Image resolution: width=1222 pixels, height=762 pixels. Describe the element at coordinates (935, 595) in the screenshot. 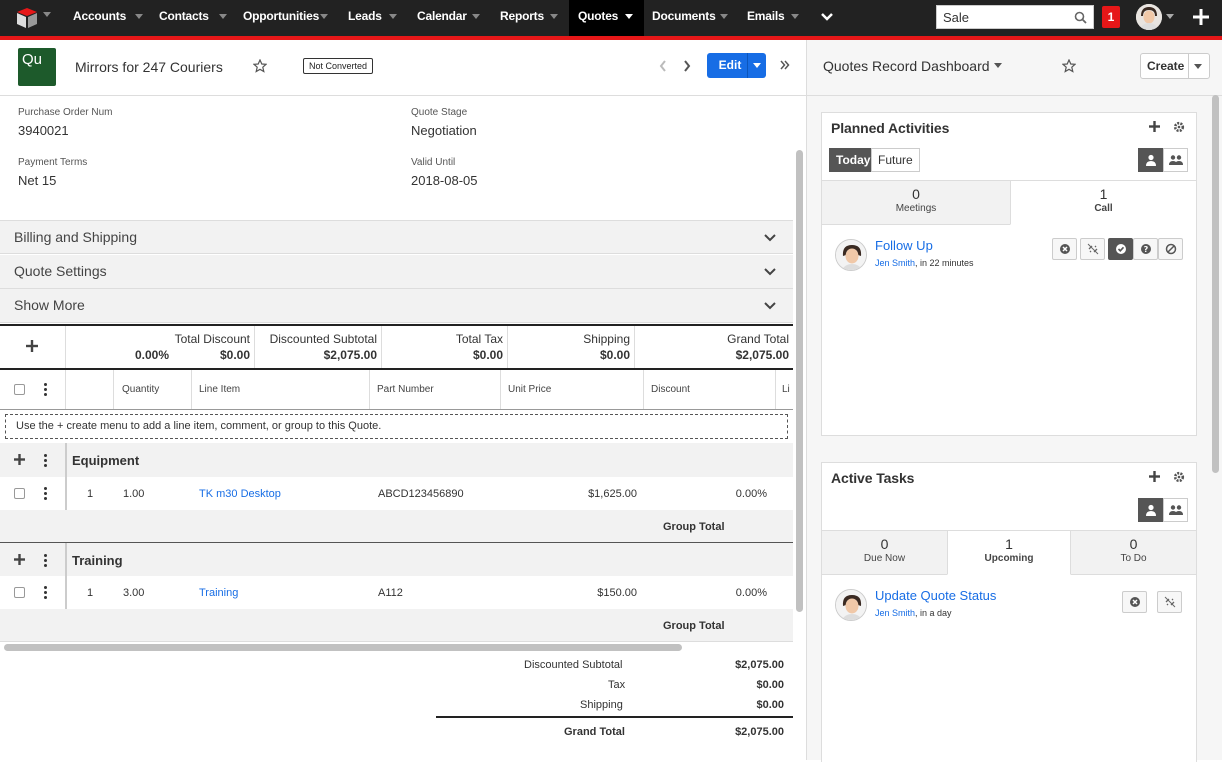

I see `task-title-link: Update Quote Status` at that location.